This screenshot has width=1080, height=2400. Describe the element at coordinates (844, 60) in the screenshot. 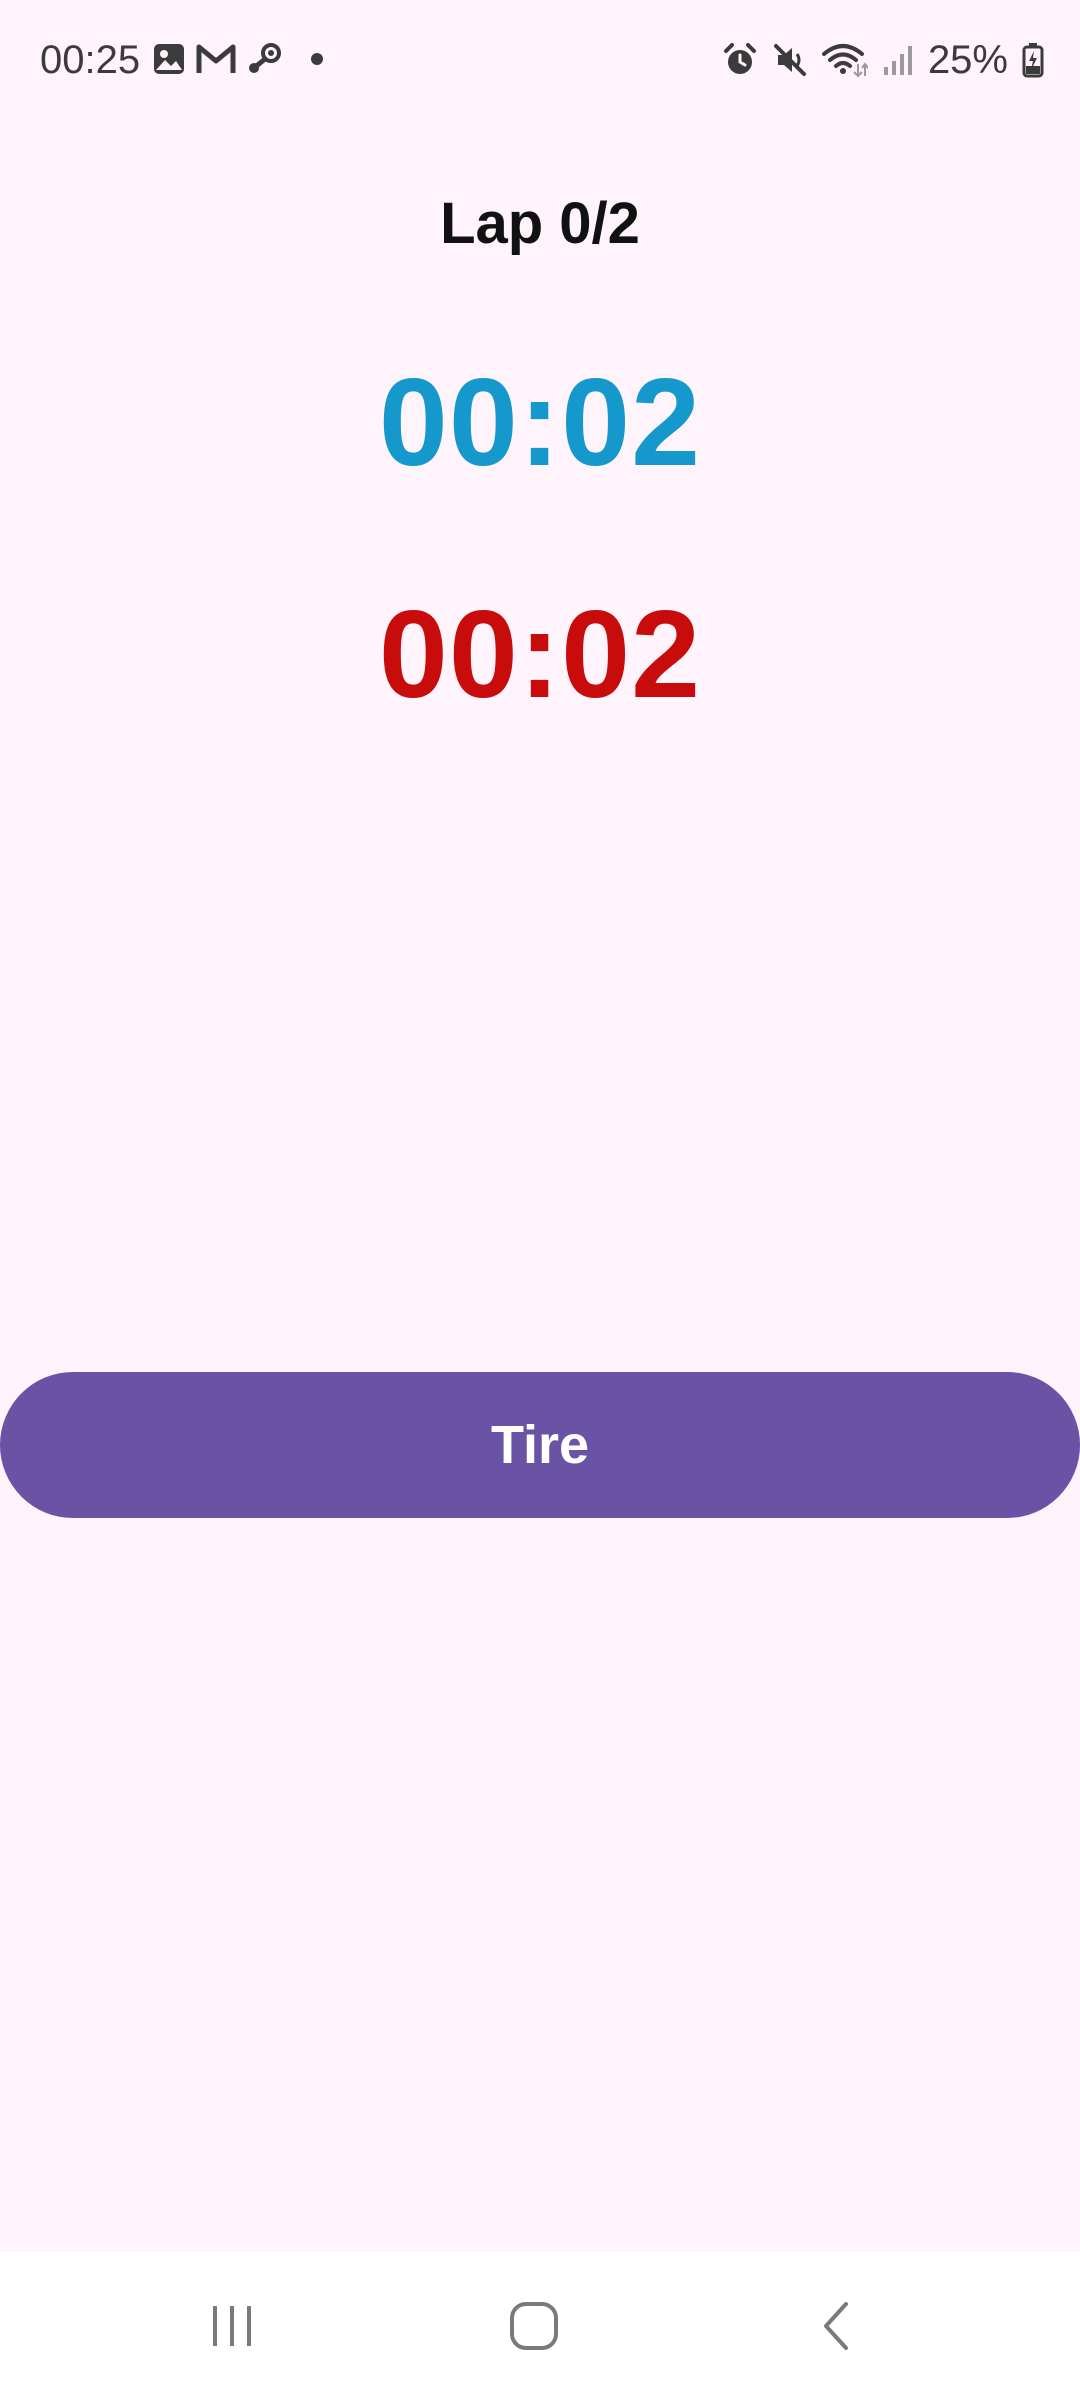

I see `wifi-icon` at that location.